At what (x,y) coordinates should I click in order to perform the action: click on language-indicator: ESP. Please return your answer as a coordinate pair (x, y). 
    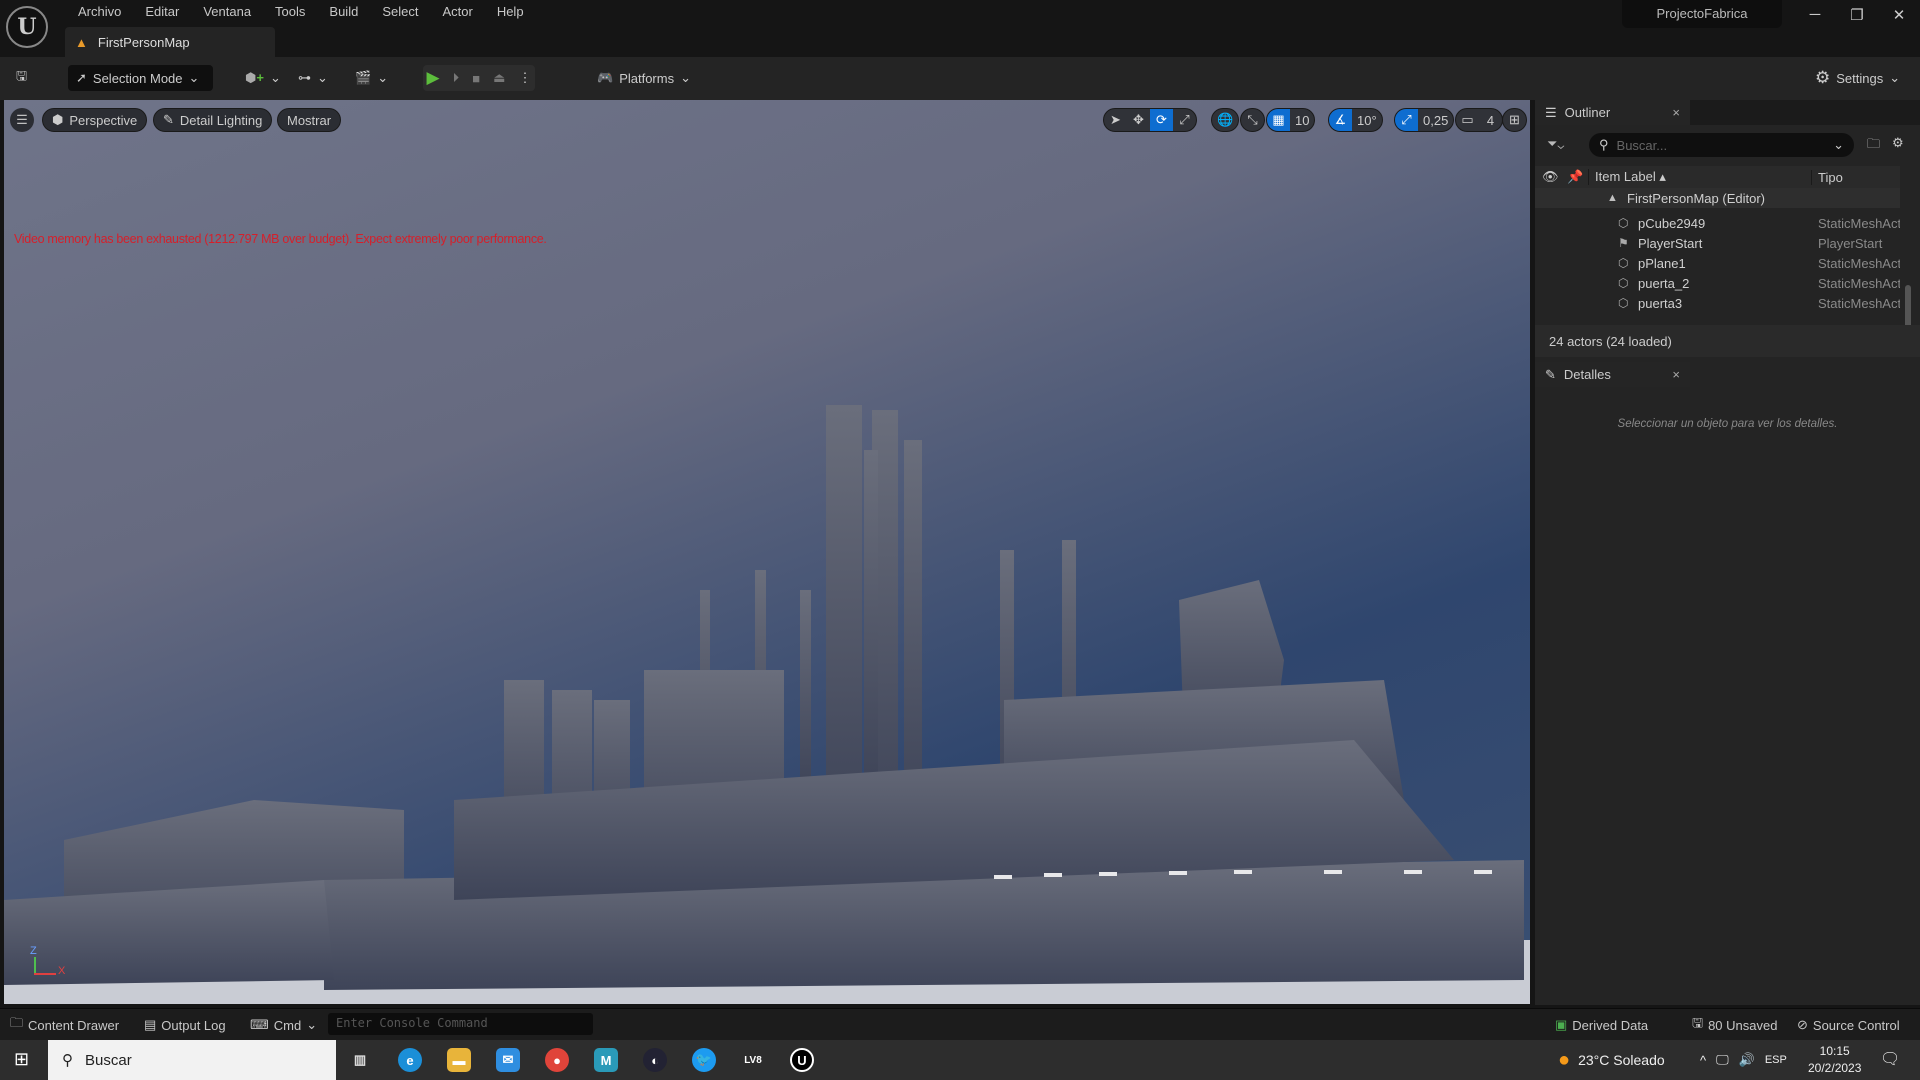
    Looking at the image, I should click on (1776, 1060).